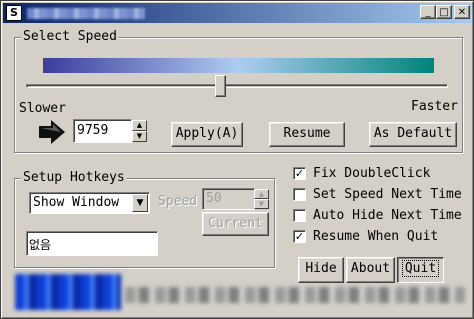 This screenshot has width=474, height=319. Describe the element at coordinates (238, 65) in the screenshot. I see `speed-gradient-bar` at that location.